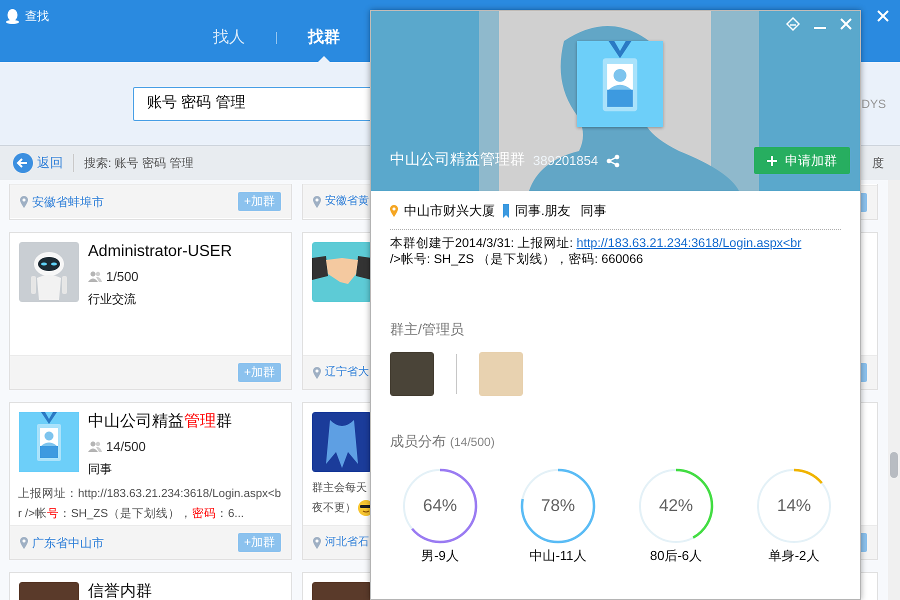  I want to click on partial-text: DYS, so click(873, 104).